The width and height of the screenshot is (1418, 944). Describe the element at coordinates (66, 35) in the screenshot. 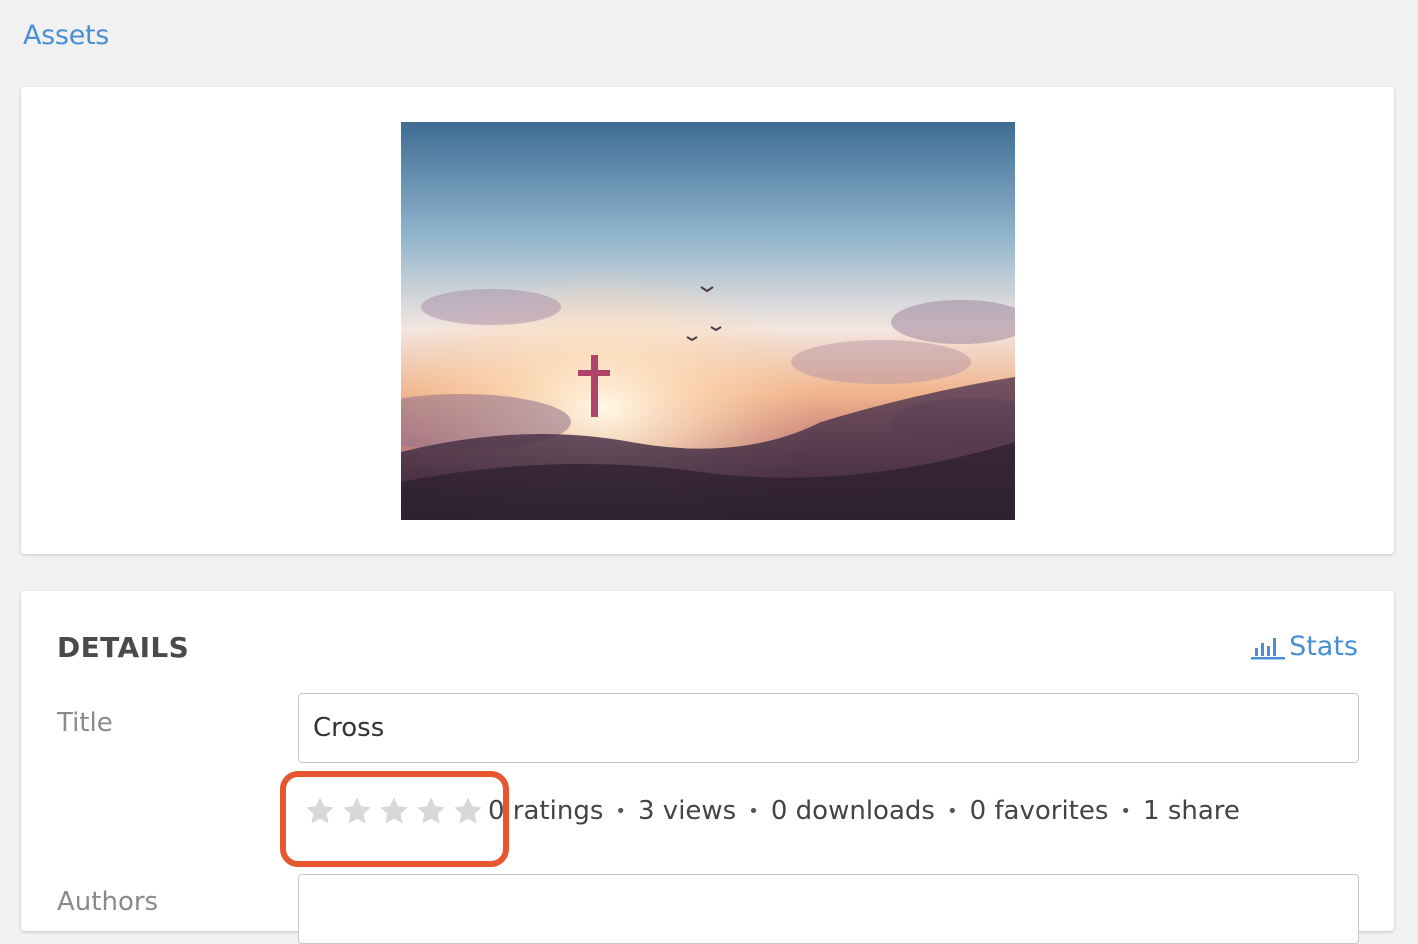

I see `breadcrumb-assets-link: Assets` at that location.